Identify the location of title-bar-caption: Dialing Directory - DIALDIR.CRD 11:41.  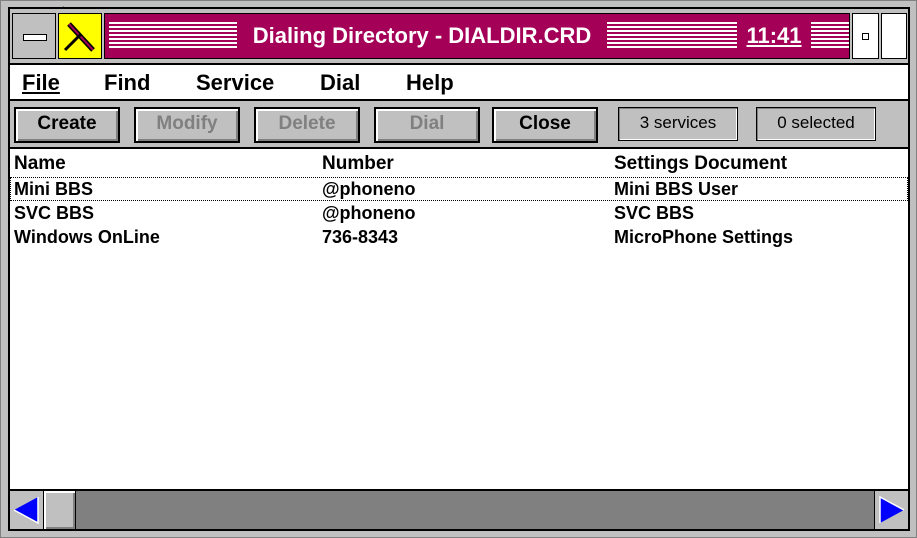
(477, 36).